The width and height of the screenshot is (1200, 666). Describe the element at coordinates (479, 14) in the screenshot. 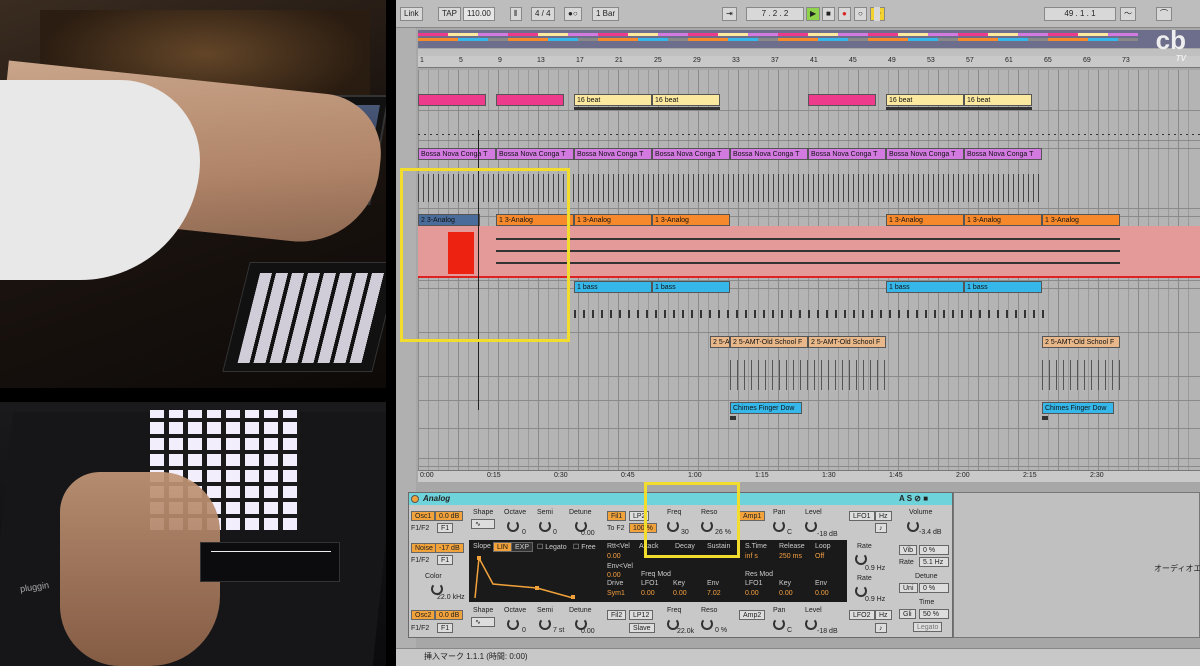

I see `tempo-field: 110.00` at that location.